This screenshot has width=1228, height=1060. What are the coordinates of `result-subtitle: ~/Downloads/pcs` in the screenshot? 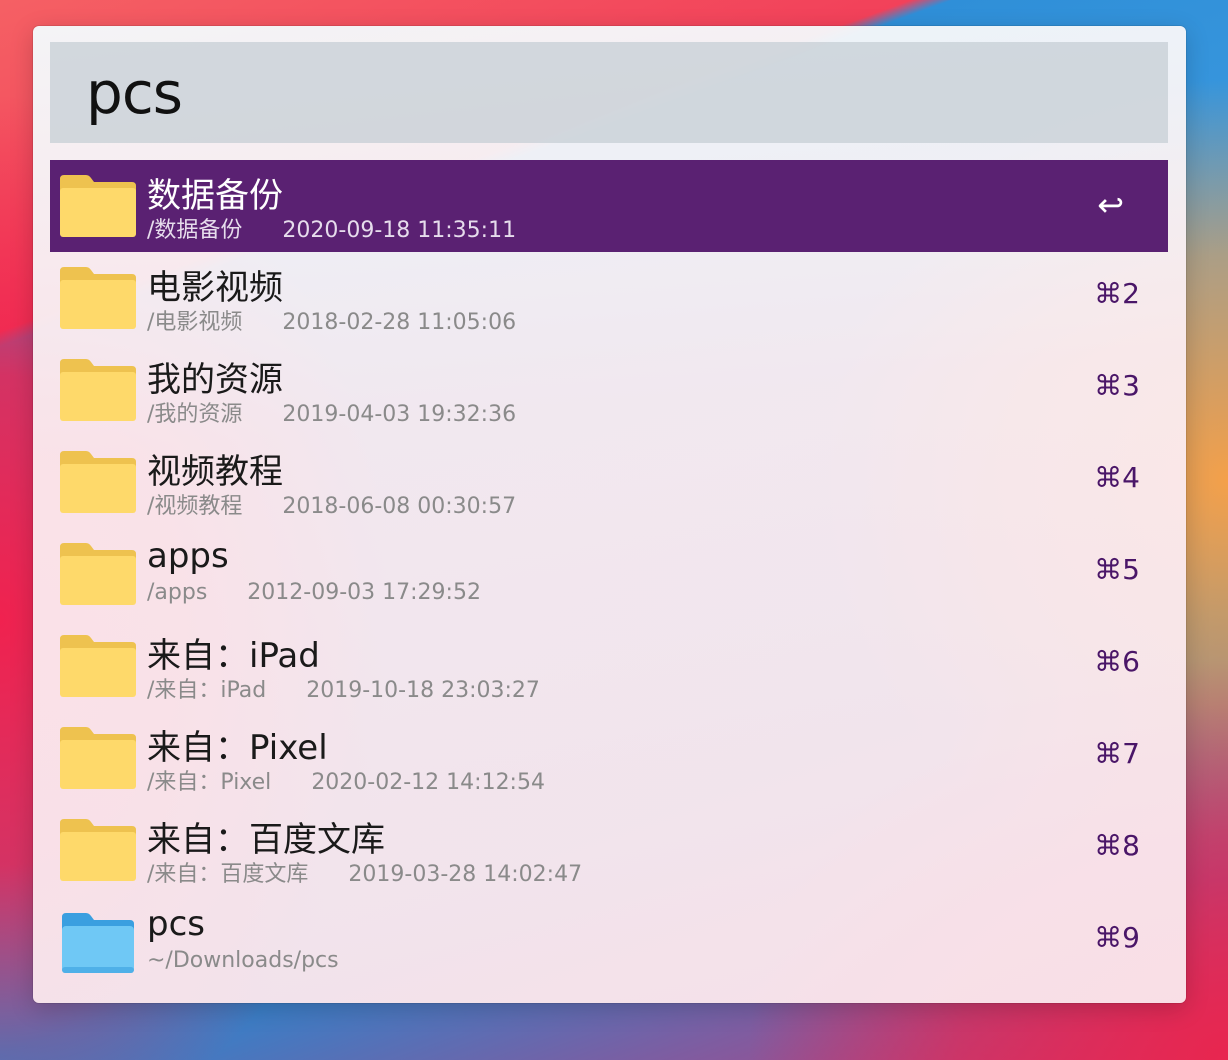 It's located at (243, 960).